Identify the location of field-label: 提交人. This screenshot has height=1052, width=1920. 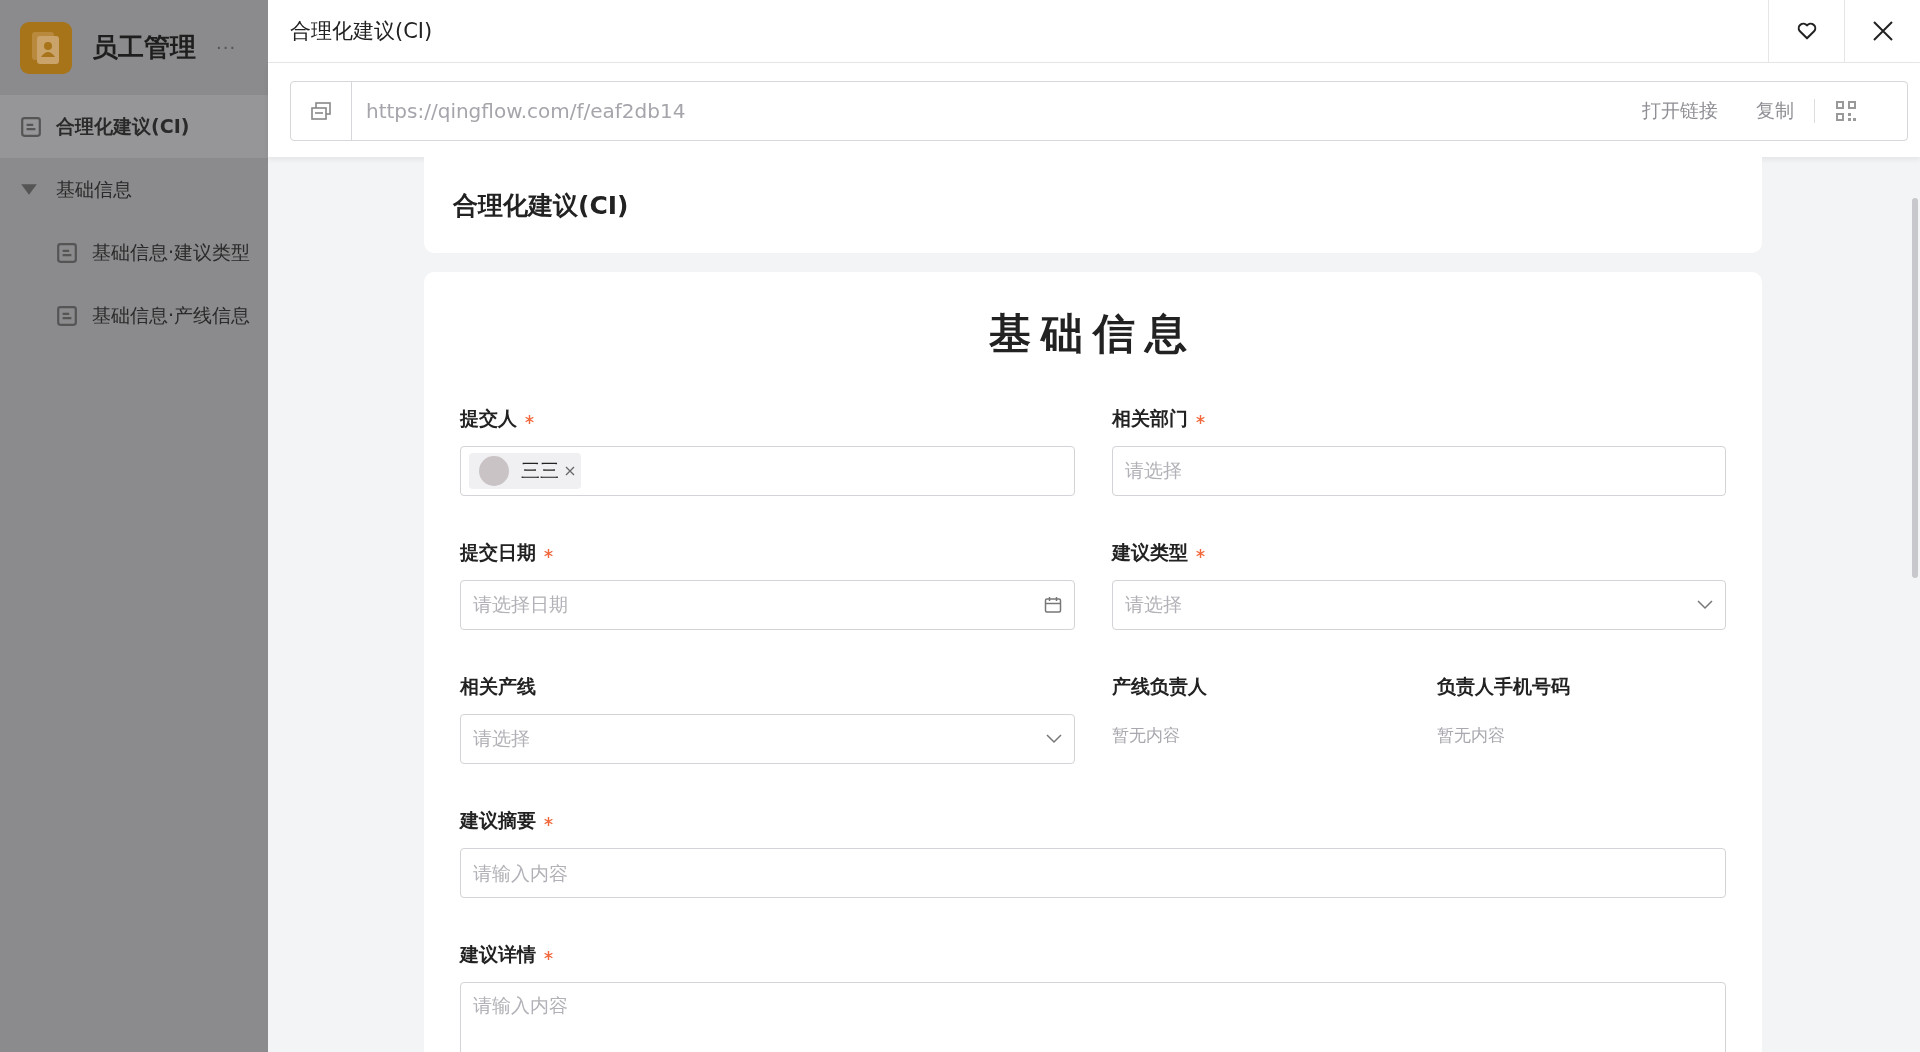
(488, 418).